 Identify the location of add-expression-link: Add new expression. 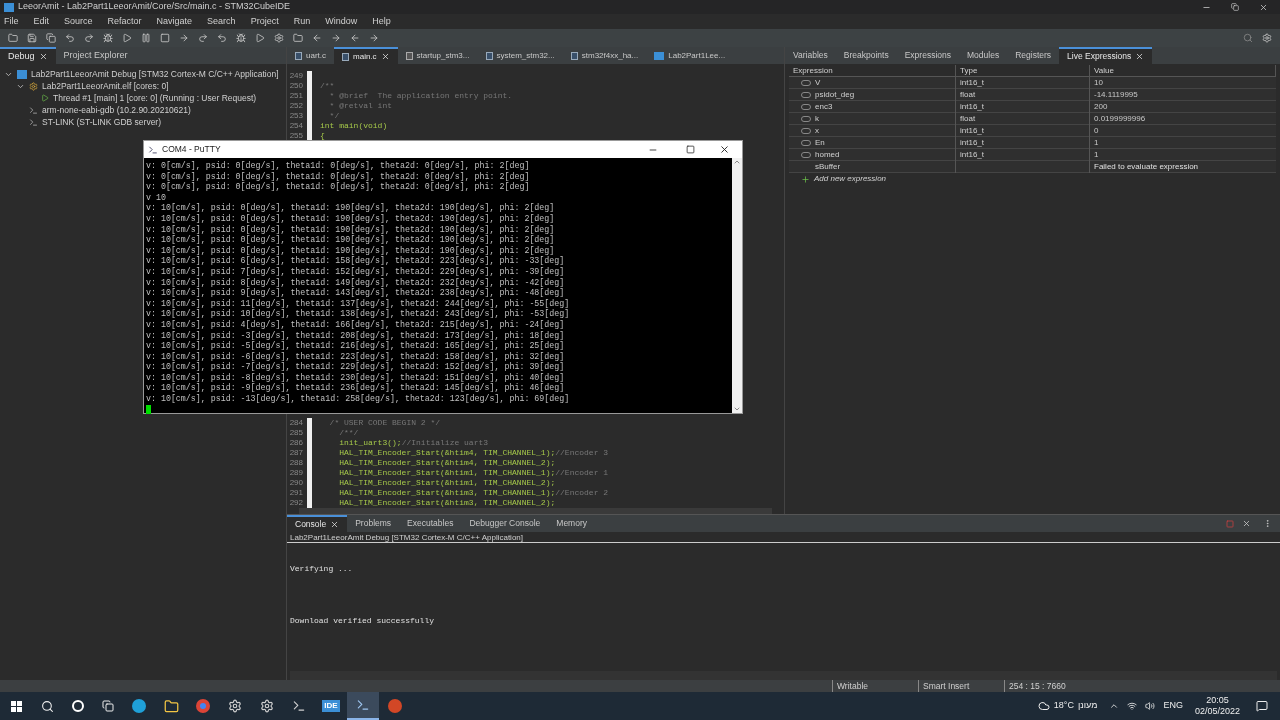
(850, 179).